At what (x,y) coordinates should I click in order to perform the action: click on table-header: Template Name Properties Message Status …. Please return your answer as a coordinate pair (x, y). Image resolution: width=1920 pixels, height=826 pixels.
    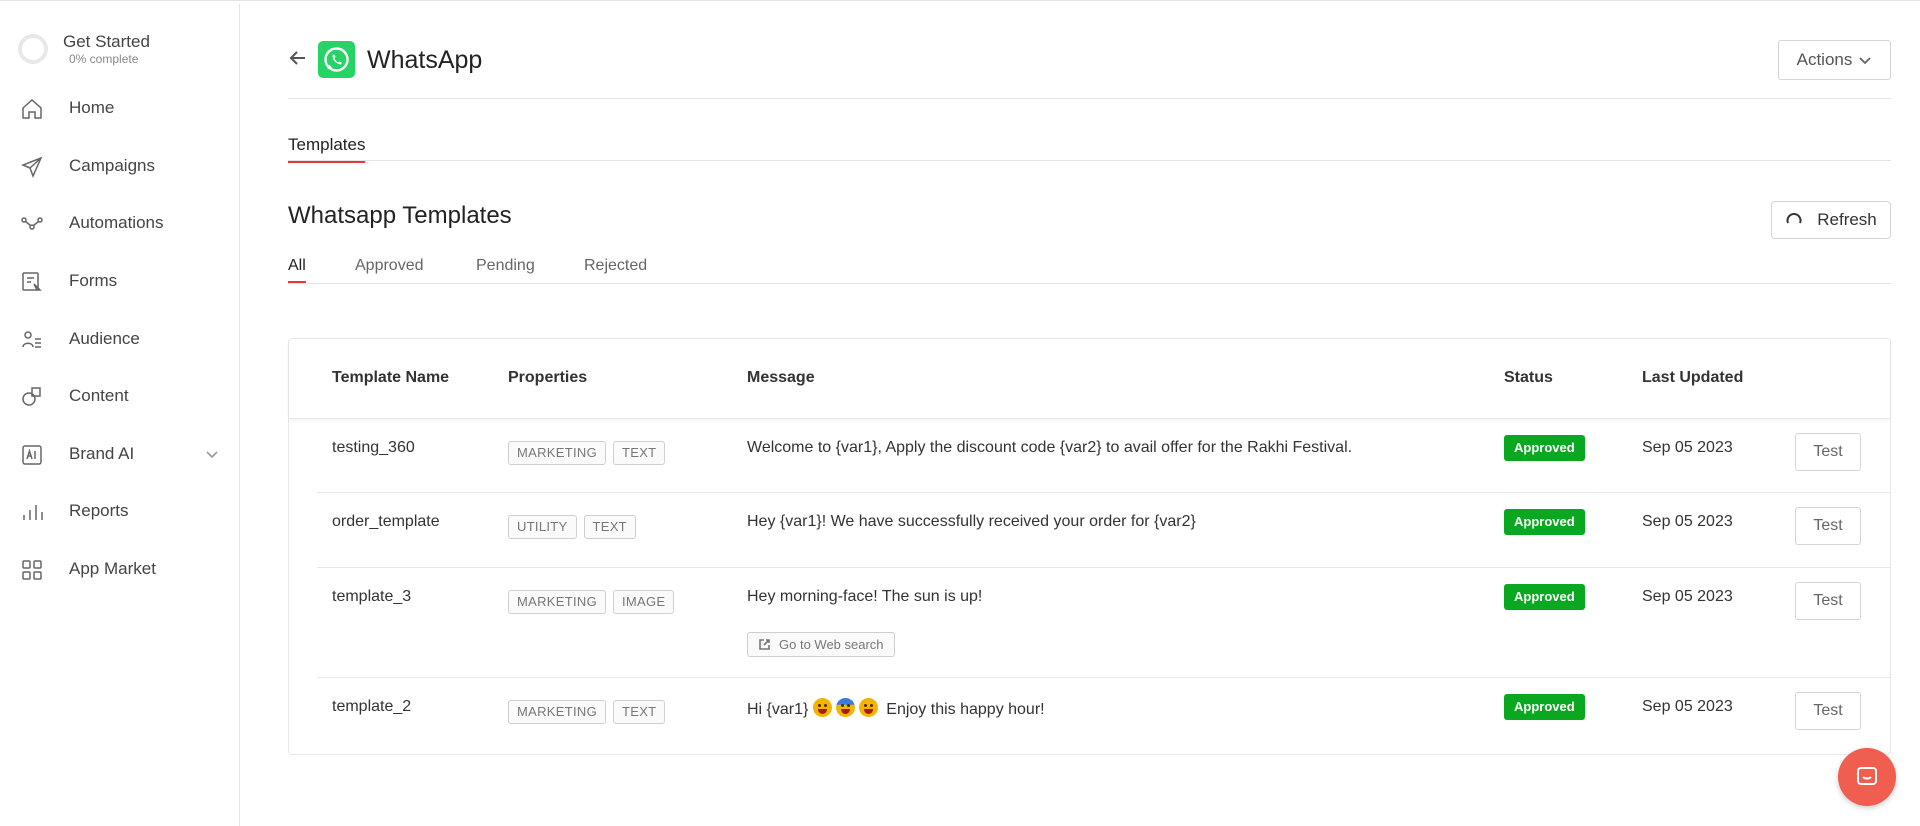
    Looking at the image, I should click on (1089, 379).